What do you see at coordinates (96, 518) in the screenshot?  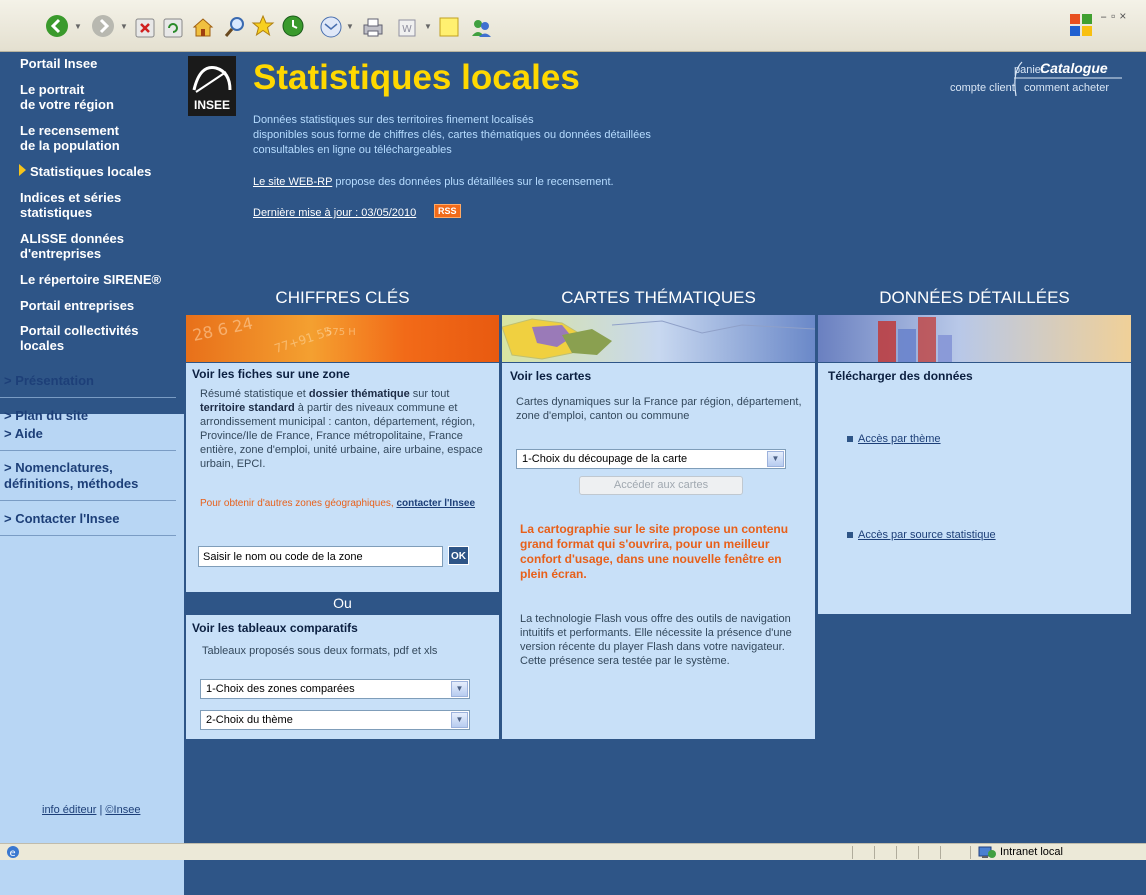 I see `link-contacter-insee: > Contacter l'Insee` at bounding box center [96, 518].